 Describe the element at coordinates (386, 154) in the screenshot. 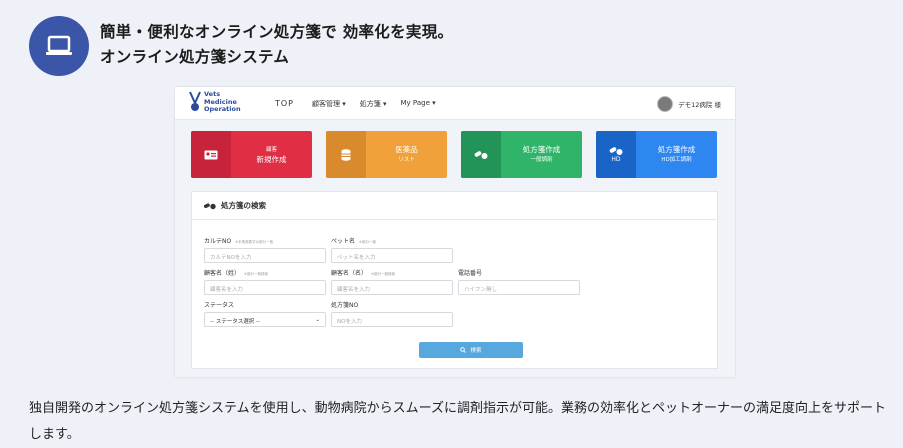

I see `card-medicine-list: 医薬品 リスト` at that location.